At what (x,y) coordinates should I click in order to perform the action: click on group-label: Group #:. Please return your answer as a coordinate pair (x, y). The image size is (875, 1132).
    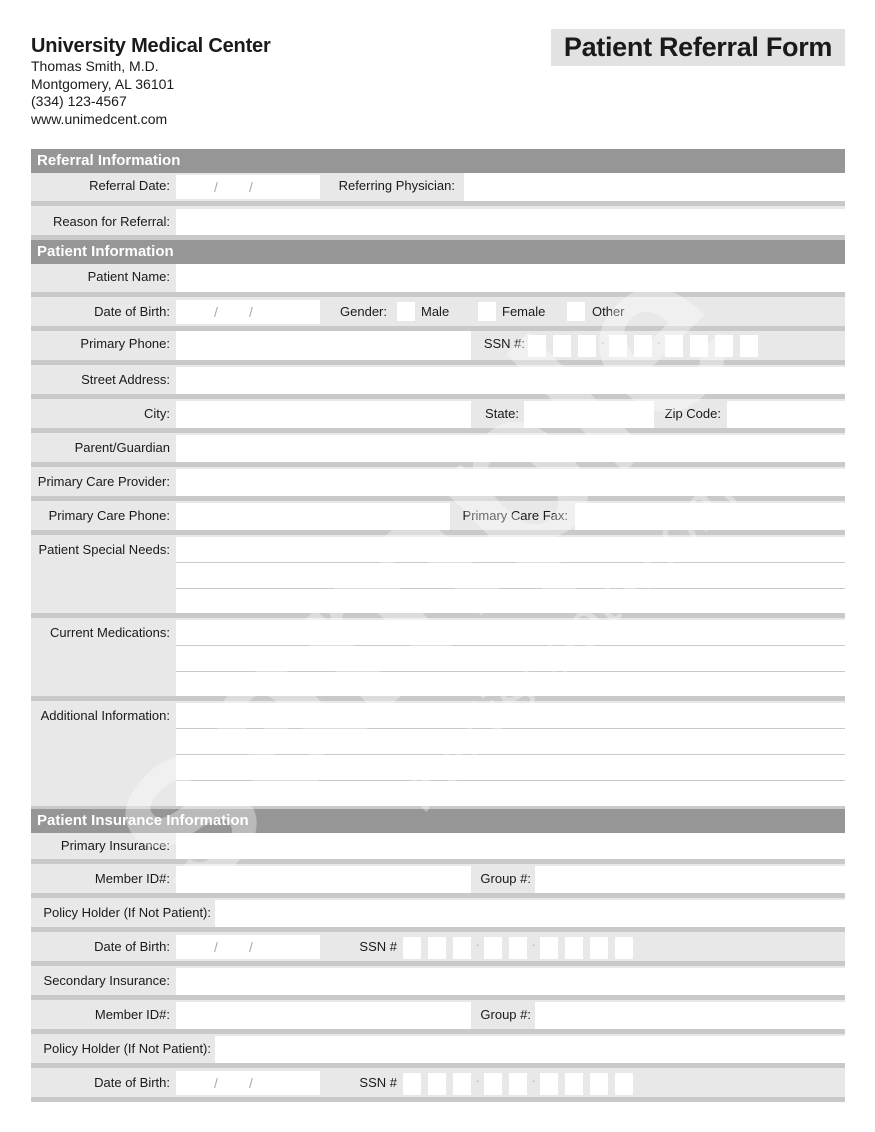
    Looking at the image, I should click on (505, 1014).